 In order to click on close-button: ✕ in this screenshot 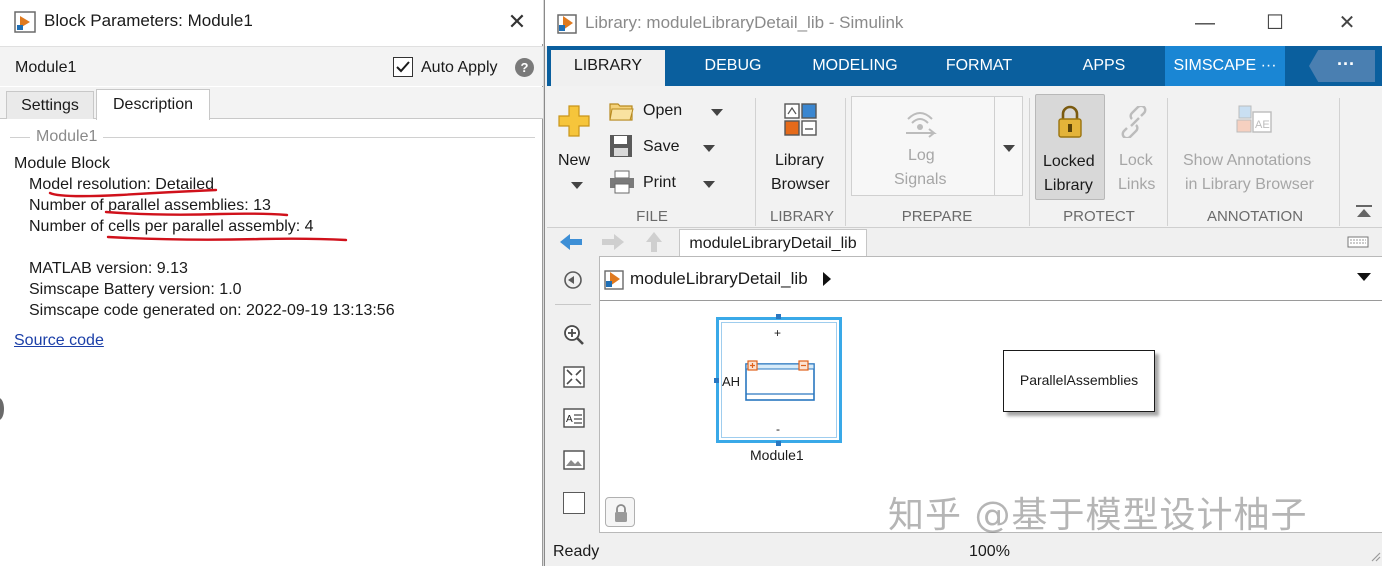, I will do `click(1347, 23)`.